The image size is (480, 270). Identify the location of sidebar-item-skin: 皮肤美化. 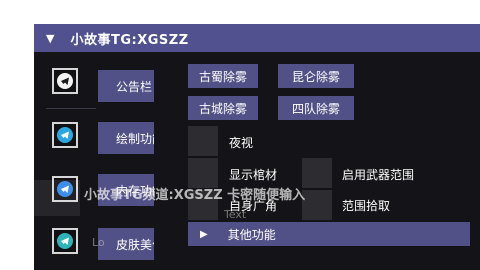
(126, 244).